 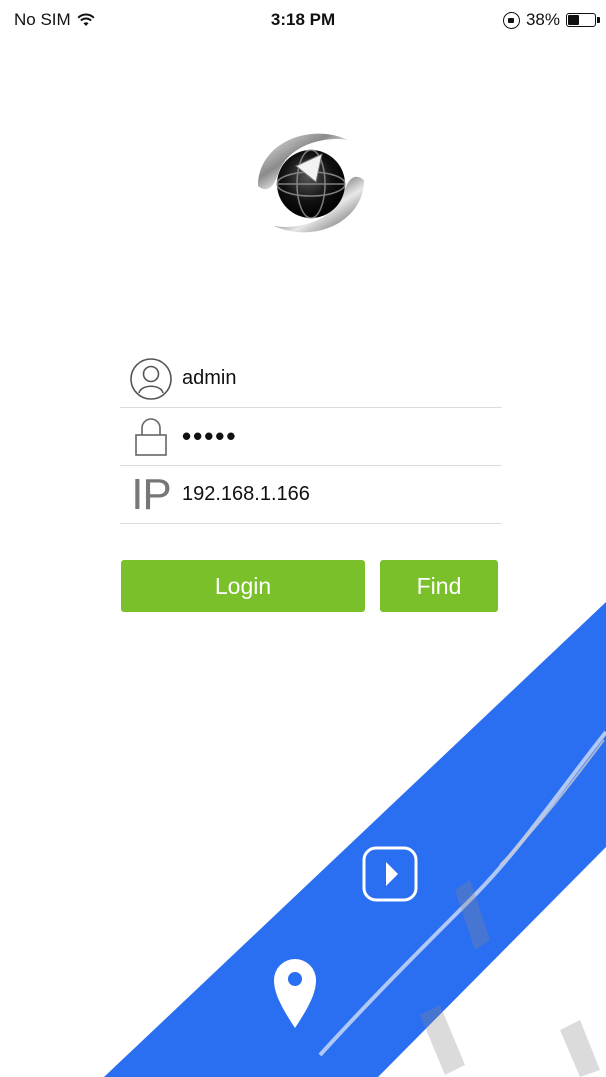 I want to click on status-right: 38%, so click(x=551, y=20).